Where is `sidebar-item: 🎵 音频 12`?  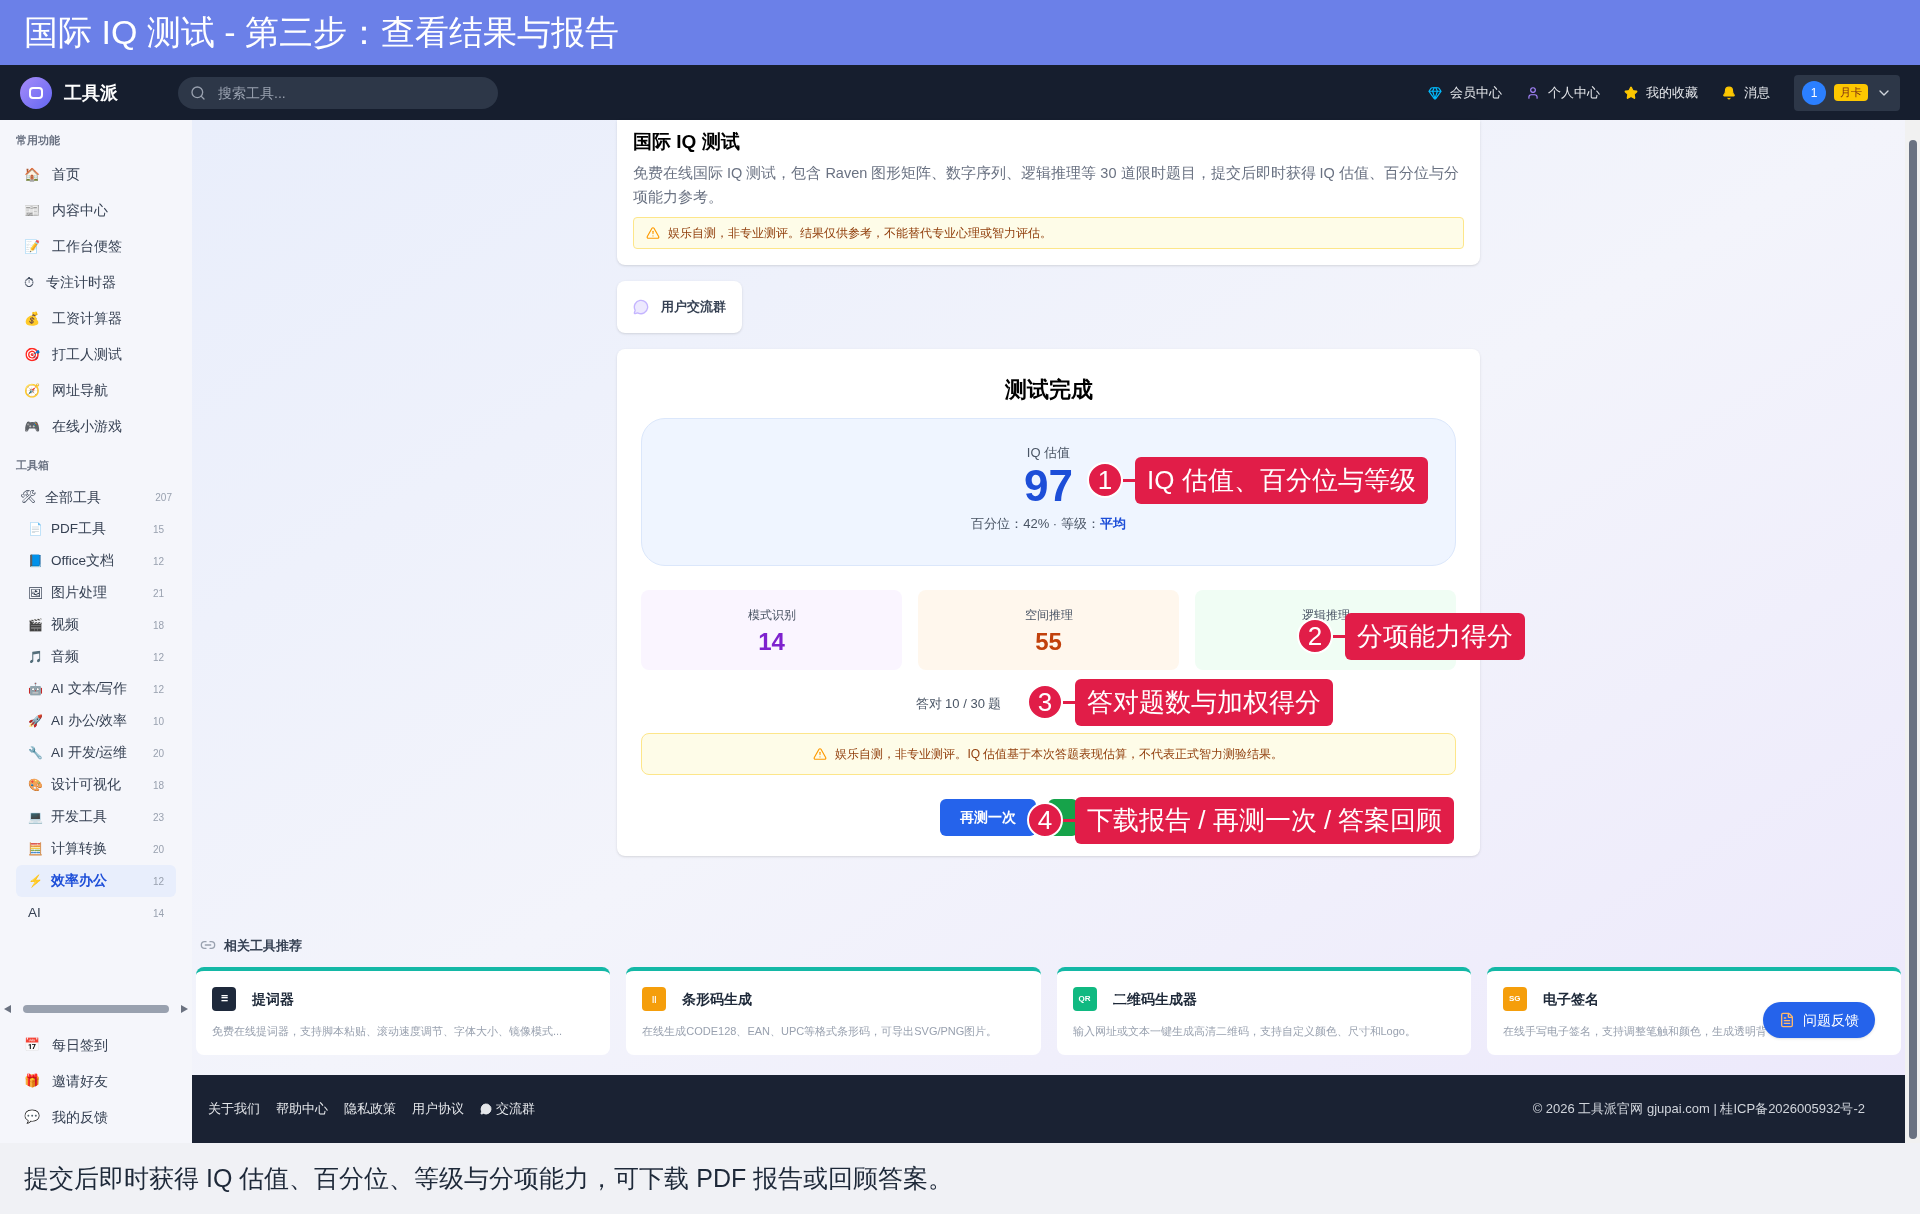
sidebar-item: 🎵 音频 12 is located at coordinates (96, 657).